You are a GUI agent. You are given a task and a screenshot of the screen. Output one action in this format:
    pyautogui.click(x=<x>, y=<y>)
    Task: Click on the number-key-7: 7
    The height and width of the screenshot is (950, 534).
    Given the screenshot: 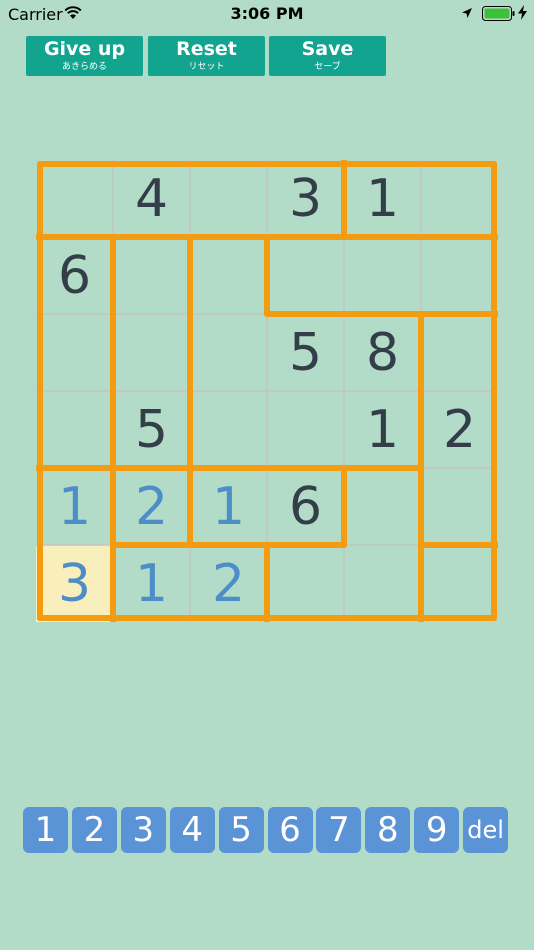 What is the action you would take?
    pyautogui.click(x=339, y=830)
    